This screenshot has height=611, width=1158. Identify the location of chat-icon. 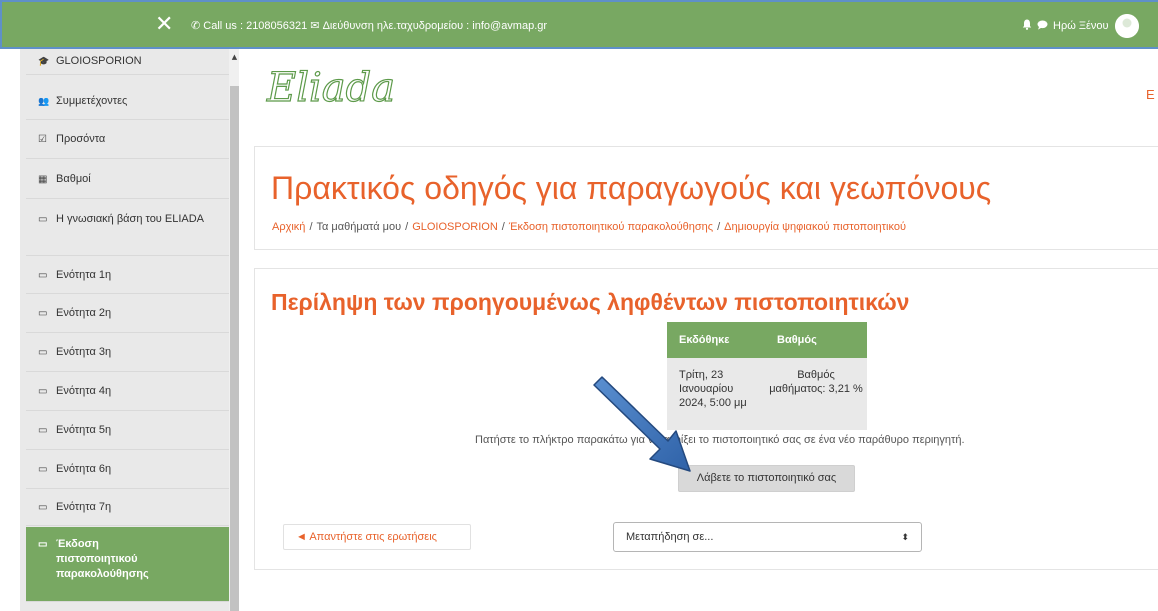
(1042, 26).